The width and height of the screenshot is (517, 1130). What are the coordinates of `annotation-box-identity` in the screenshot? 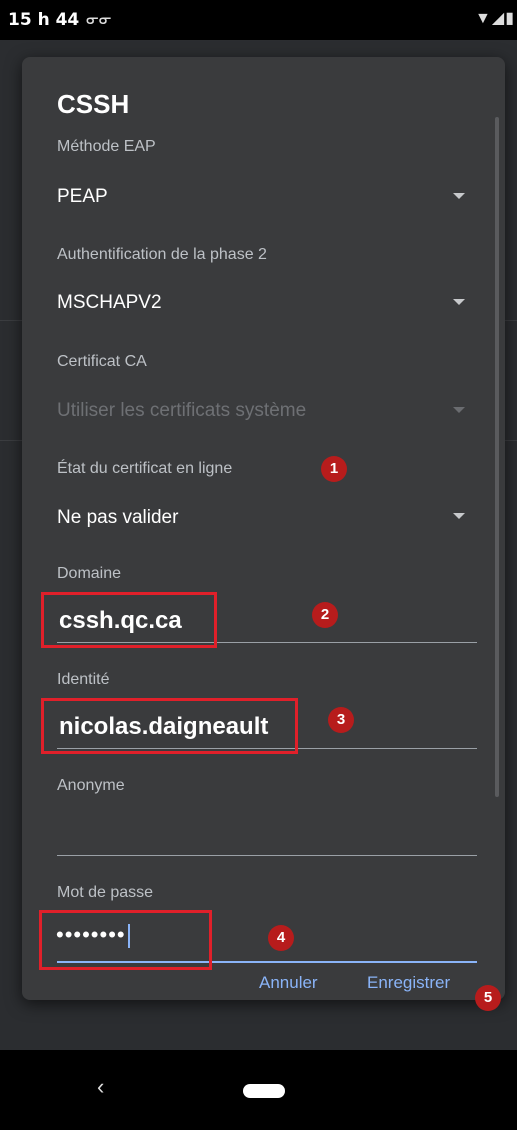 It's located at (169, 726).